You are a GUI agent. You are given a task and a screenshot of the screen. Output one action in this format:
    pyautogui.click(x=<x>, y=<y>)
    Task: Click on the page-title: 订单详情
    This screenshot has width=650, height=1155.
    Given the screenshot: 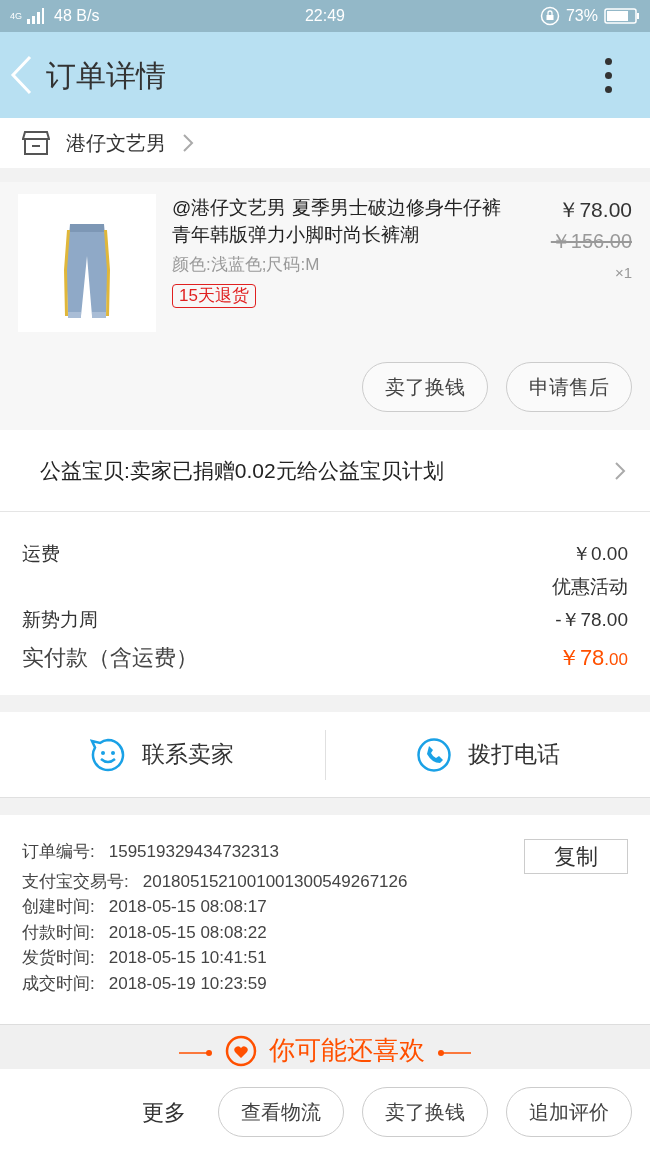 What is the action you would take?
    pyautogui.click(x=106, y=75)
    